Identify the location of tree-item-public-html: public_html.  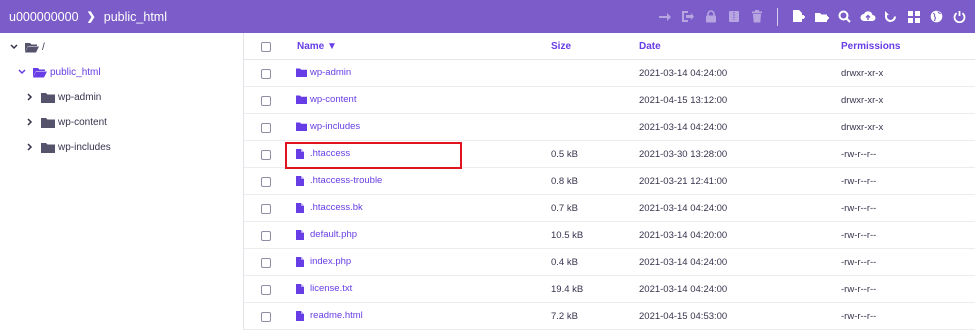
(59, 72).